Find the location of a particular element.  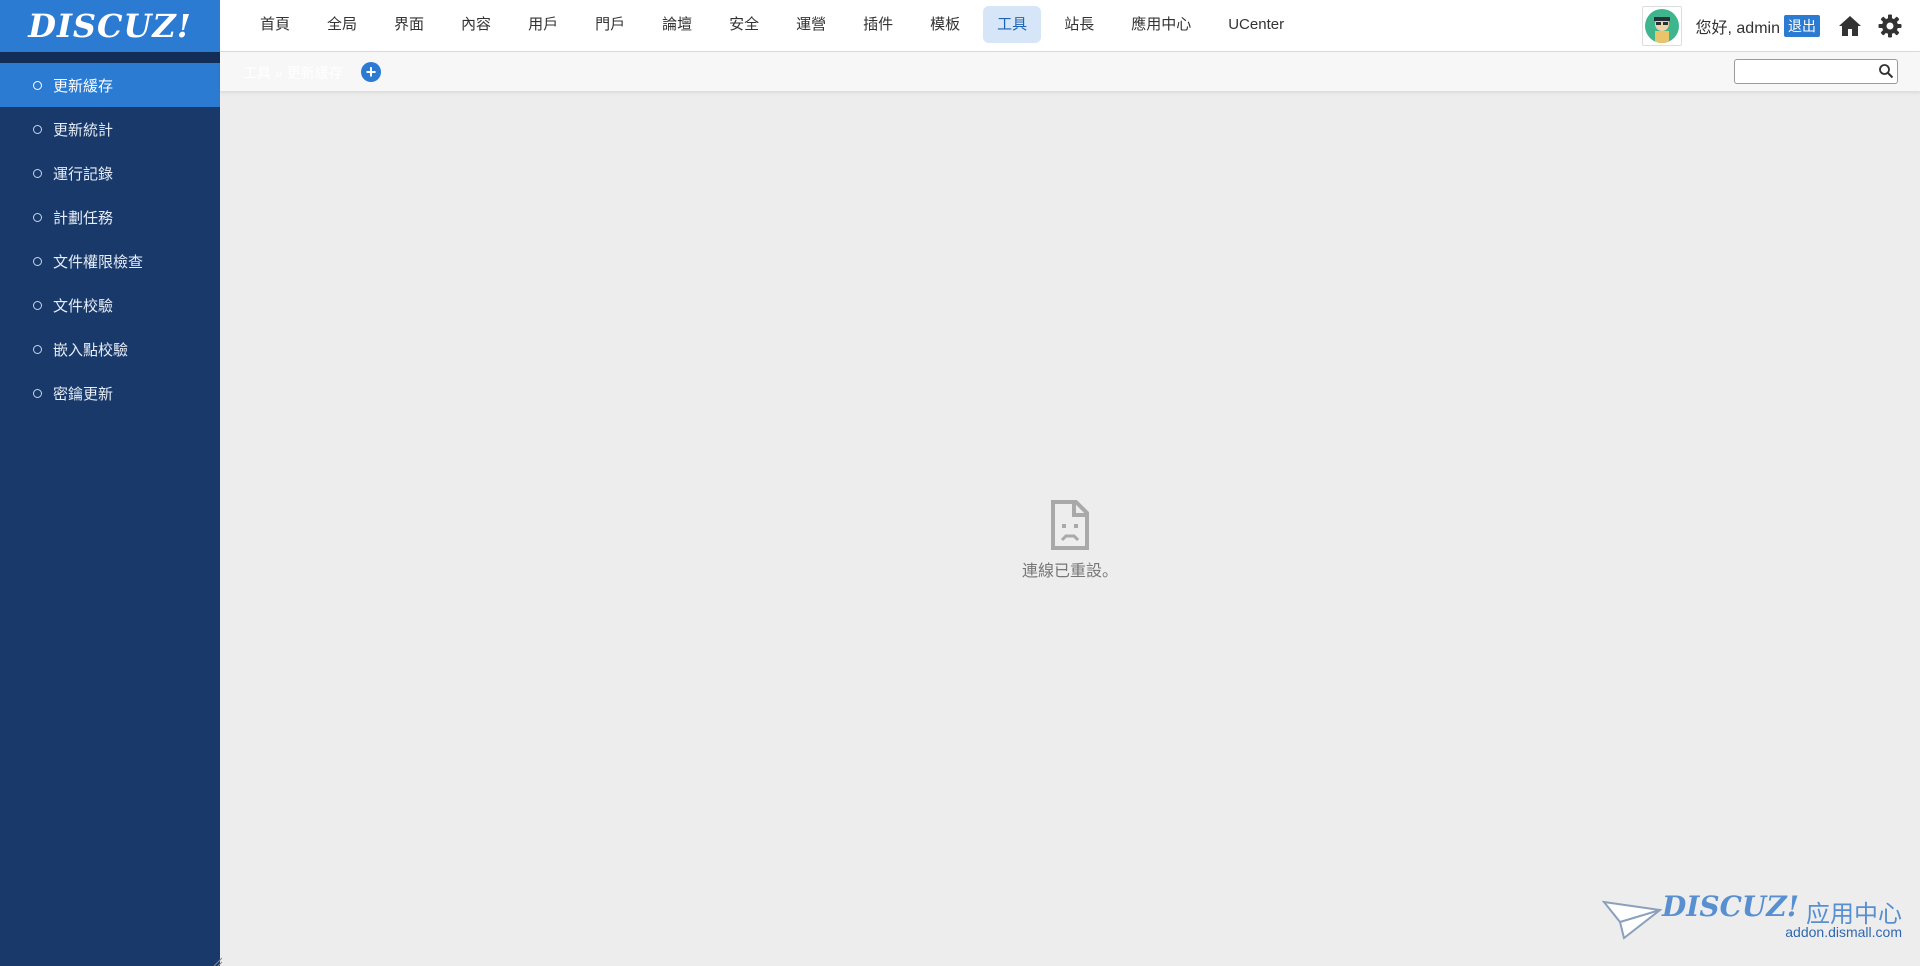

sidebar-item-run-log: 運行記錄 is located at coordinates (110, 173).